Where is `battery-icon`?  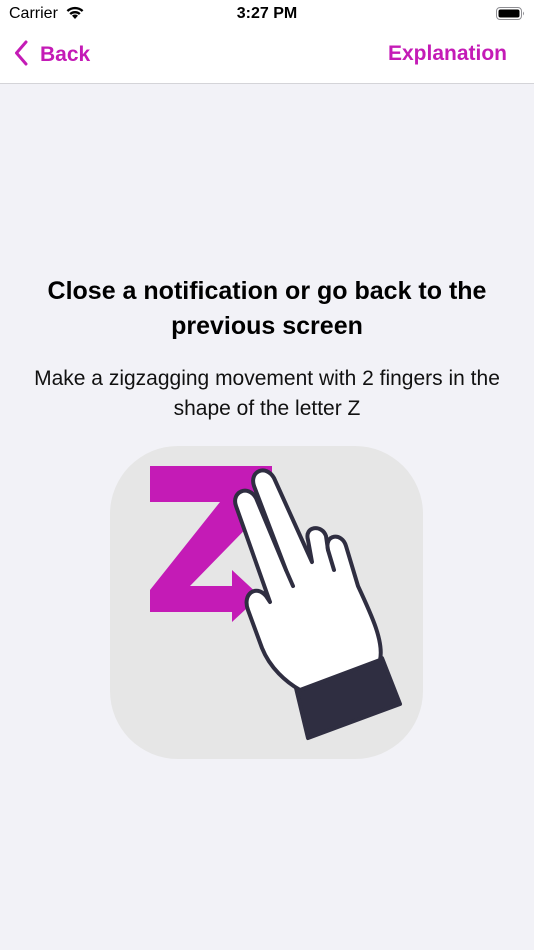 battery-icon is located at coordinates (511, 16).